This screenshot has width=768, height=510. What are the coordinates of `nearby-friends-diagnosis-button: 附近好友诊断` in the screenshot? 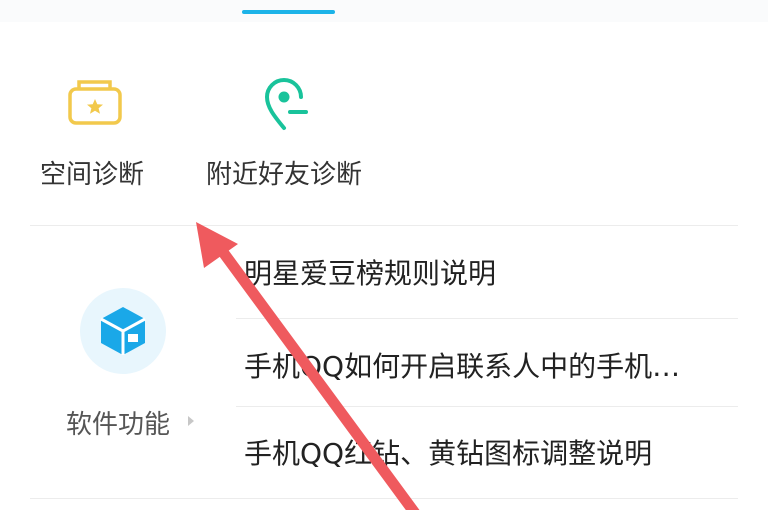 It's located at (290, 135).